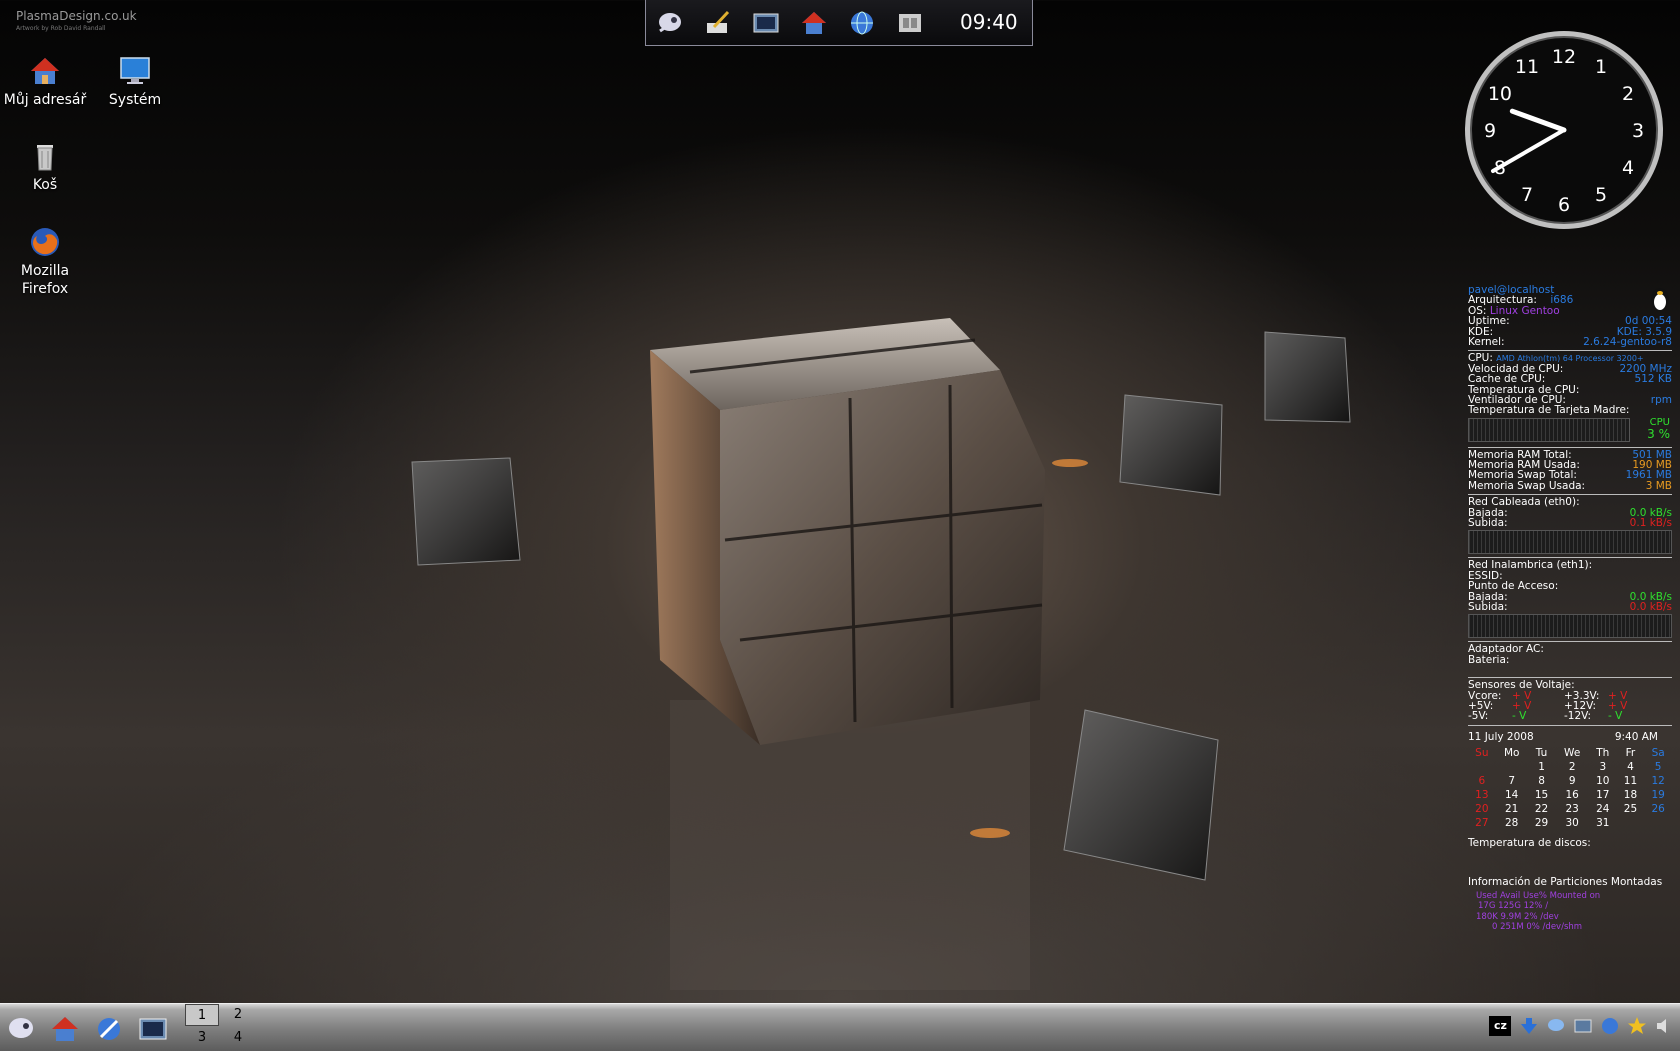 This screenshot has height=1051, width=1680. I want to click on calendar-day: 15, so click(1542, 795).